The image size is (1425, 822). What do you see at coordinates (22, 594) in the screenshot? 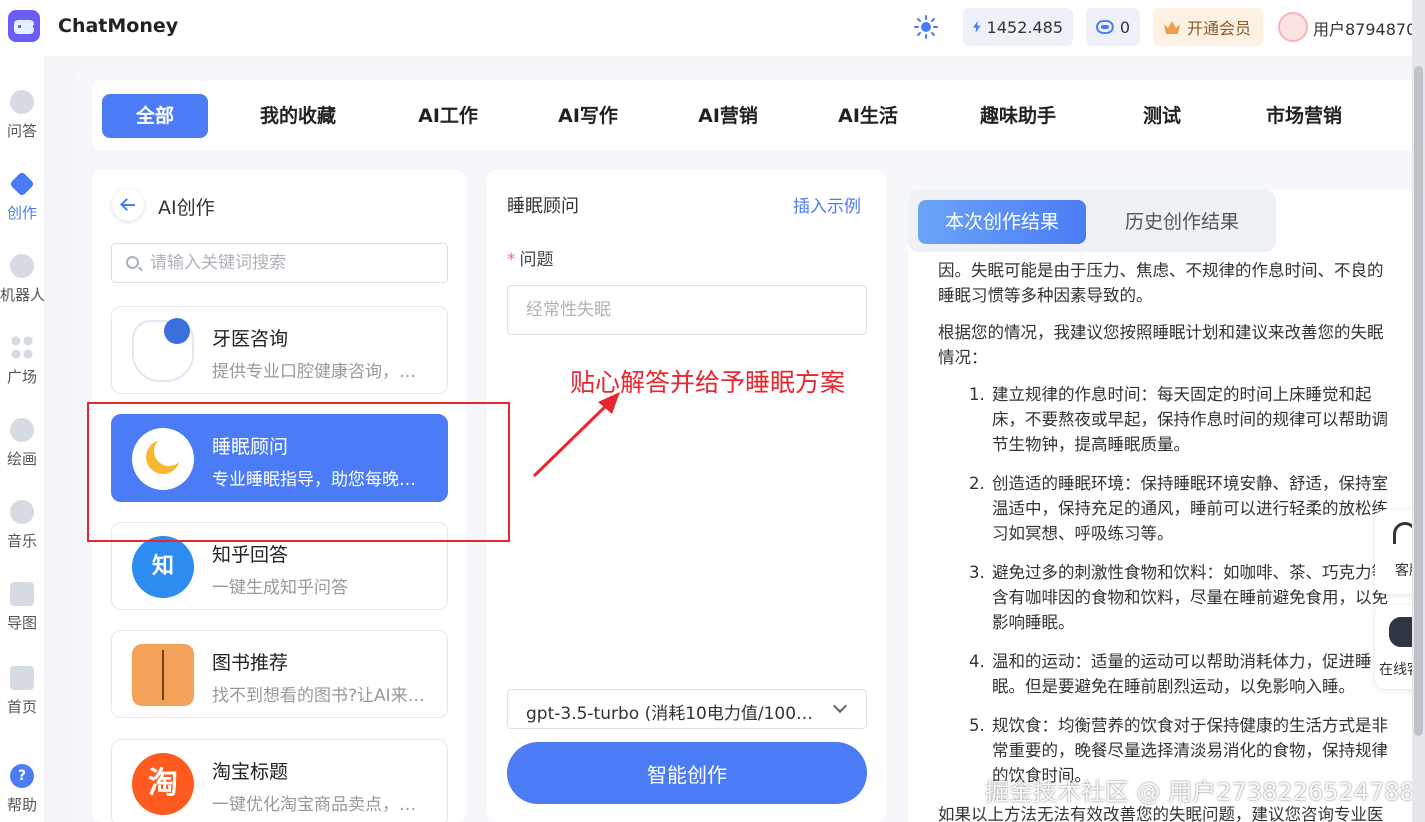
I see `cube-icon` at bounding box center [22, 594].